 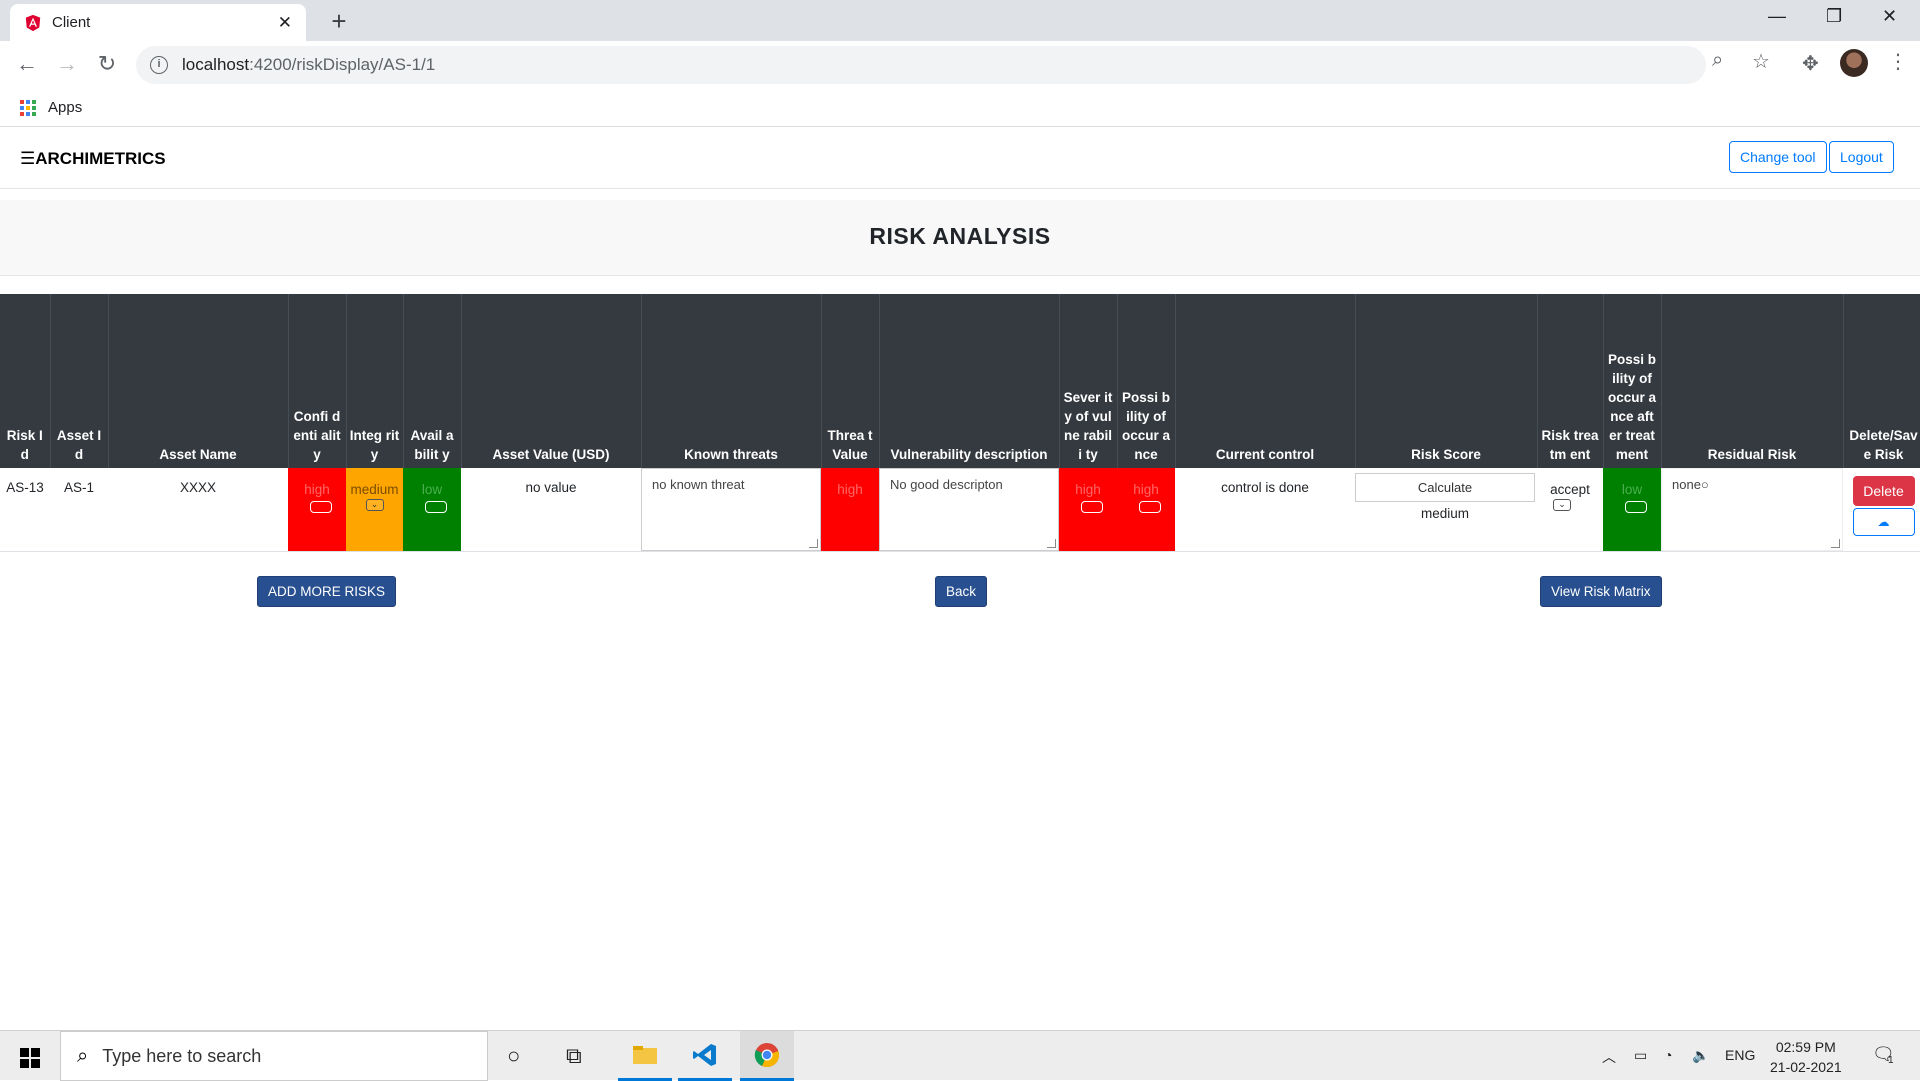 I want to click on possibility-select: high, so click(x=1146, y=510).